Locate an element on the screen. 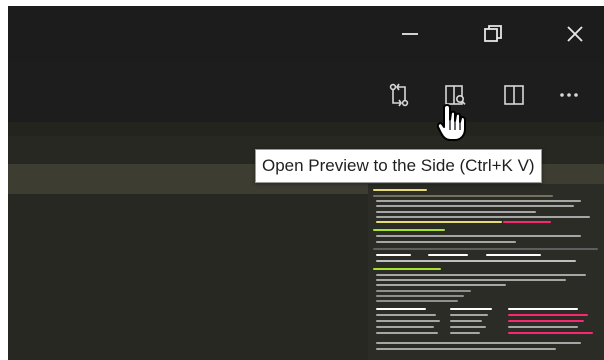 The image size is (604, 360). open-preview-tooltip: Open Preview to the Side (Ctrl+K V) is located at coordinates (398, 166).